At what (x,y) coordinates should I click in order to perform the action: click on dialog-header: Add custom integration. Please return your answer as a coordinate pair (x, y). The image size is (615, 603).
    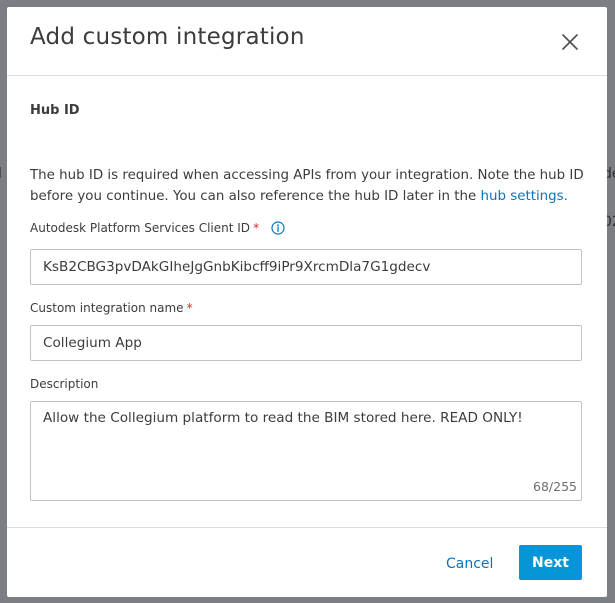
    Looking at the image, I should click on (307, 41).